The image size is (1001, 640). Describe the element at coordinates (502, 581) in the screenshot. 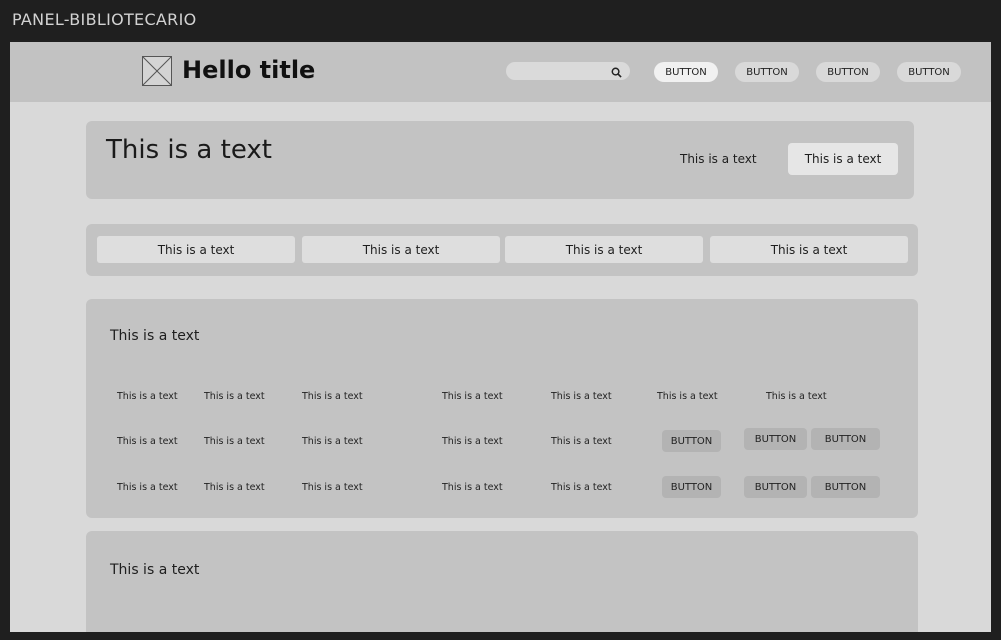

I see `bottom-section: This is a text` at that location.